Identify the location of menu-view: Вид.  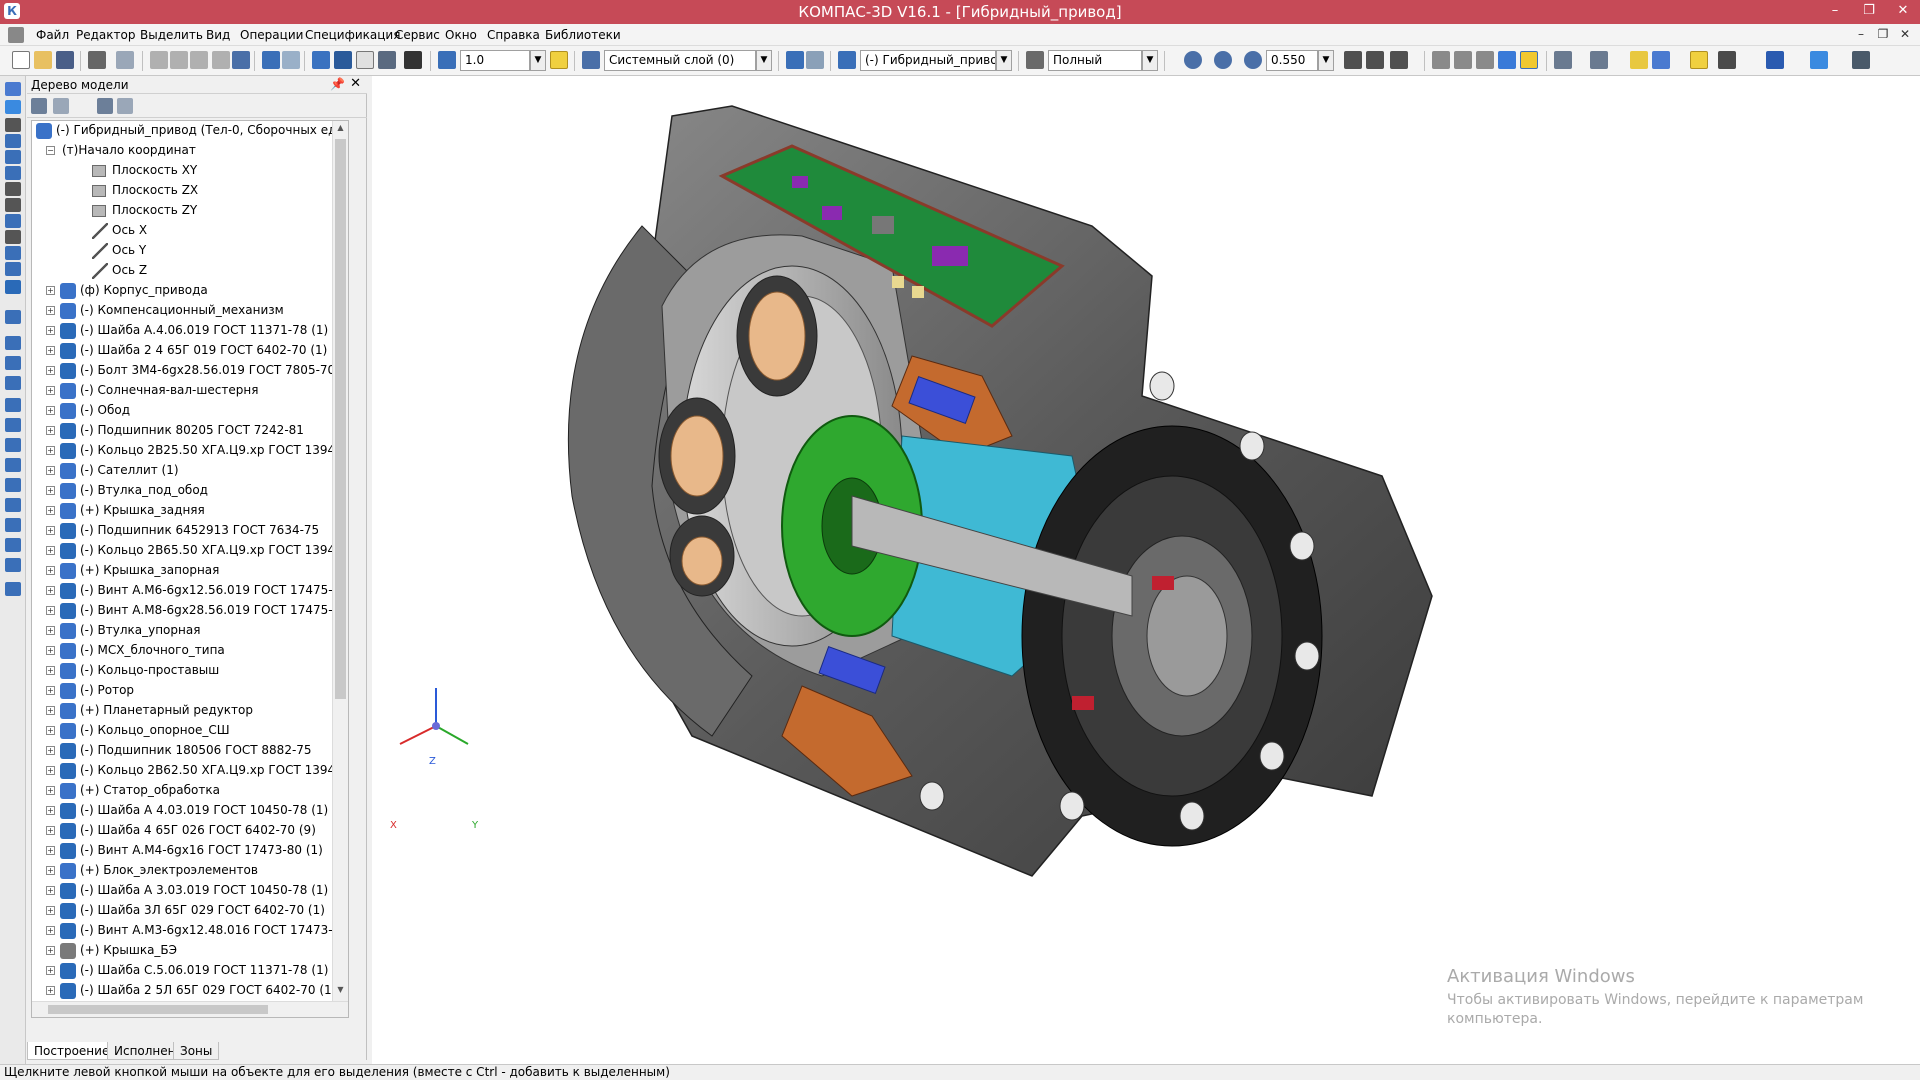
(218, 35).